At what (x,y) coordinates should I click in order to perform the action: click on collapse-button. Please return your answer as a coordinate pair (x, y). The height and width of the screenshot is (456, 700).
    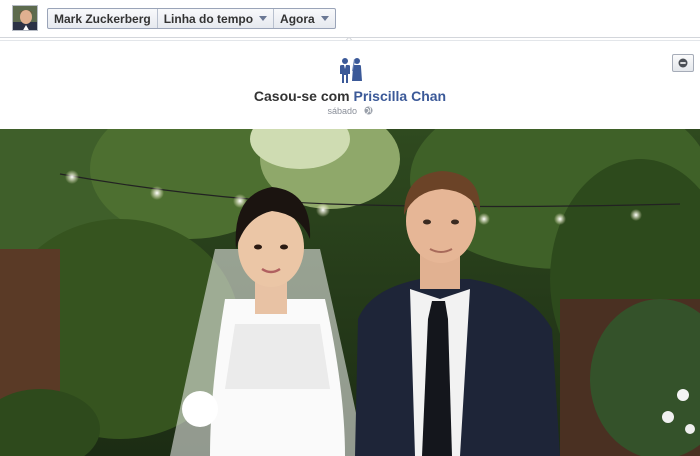
    Looking at the image, I should click on (683, 63).